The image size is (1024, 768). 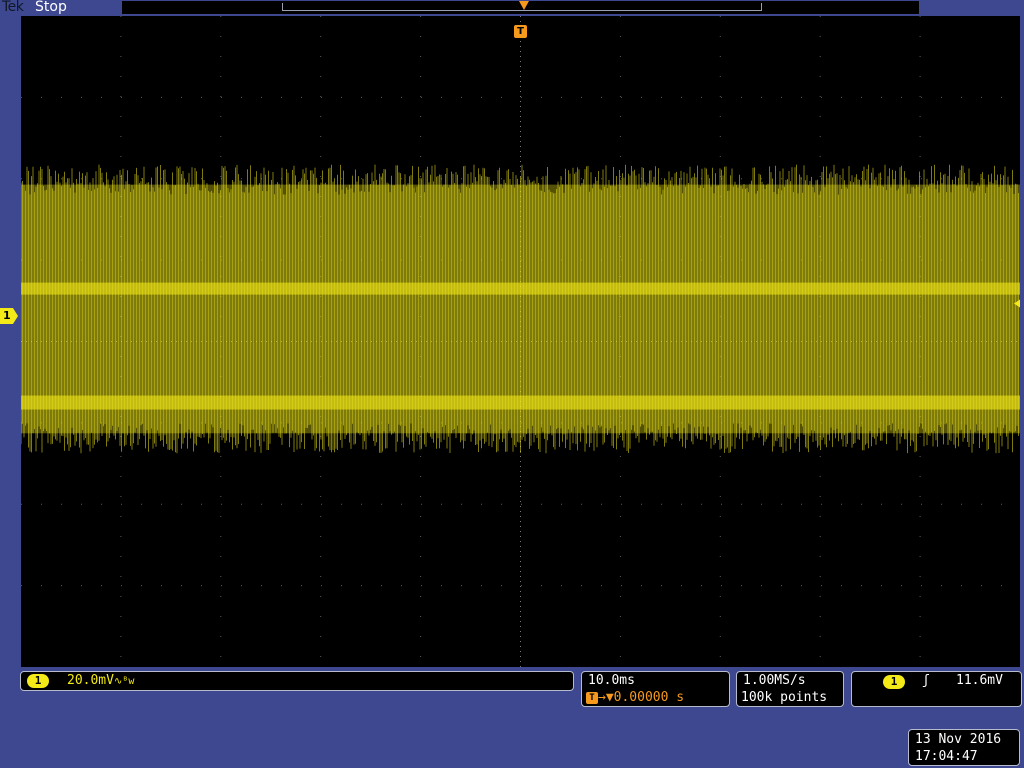 What do you see at coordinates (9, 316) in the screenshot?
I see `channel1-ground-marker: 1` at bounding box center [9, 316].